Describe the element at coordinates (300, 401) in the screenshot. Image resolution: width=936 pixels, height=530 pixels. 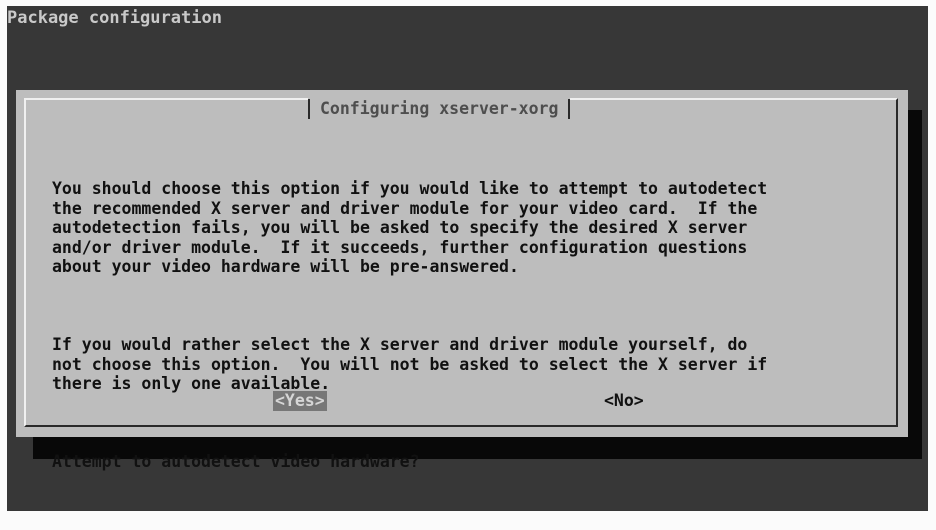
I see `yes-button: <Yes>` at that location.